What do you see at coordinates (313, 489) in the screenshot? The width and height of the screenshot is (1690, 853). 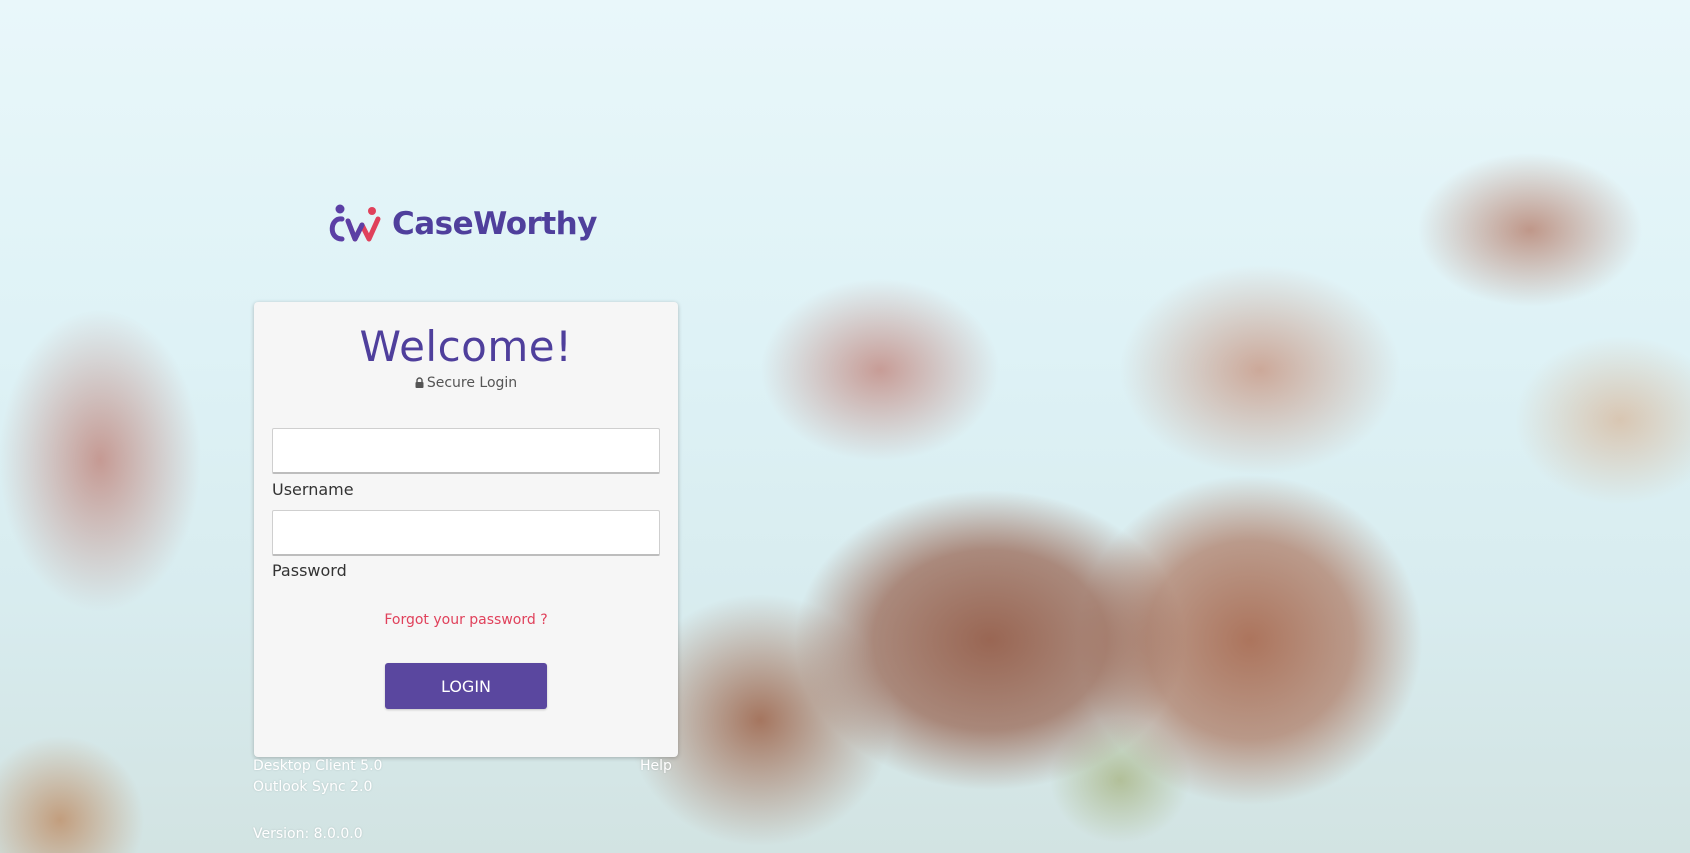 I see `username-label: Username` at bounding box center [313, 489].